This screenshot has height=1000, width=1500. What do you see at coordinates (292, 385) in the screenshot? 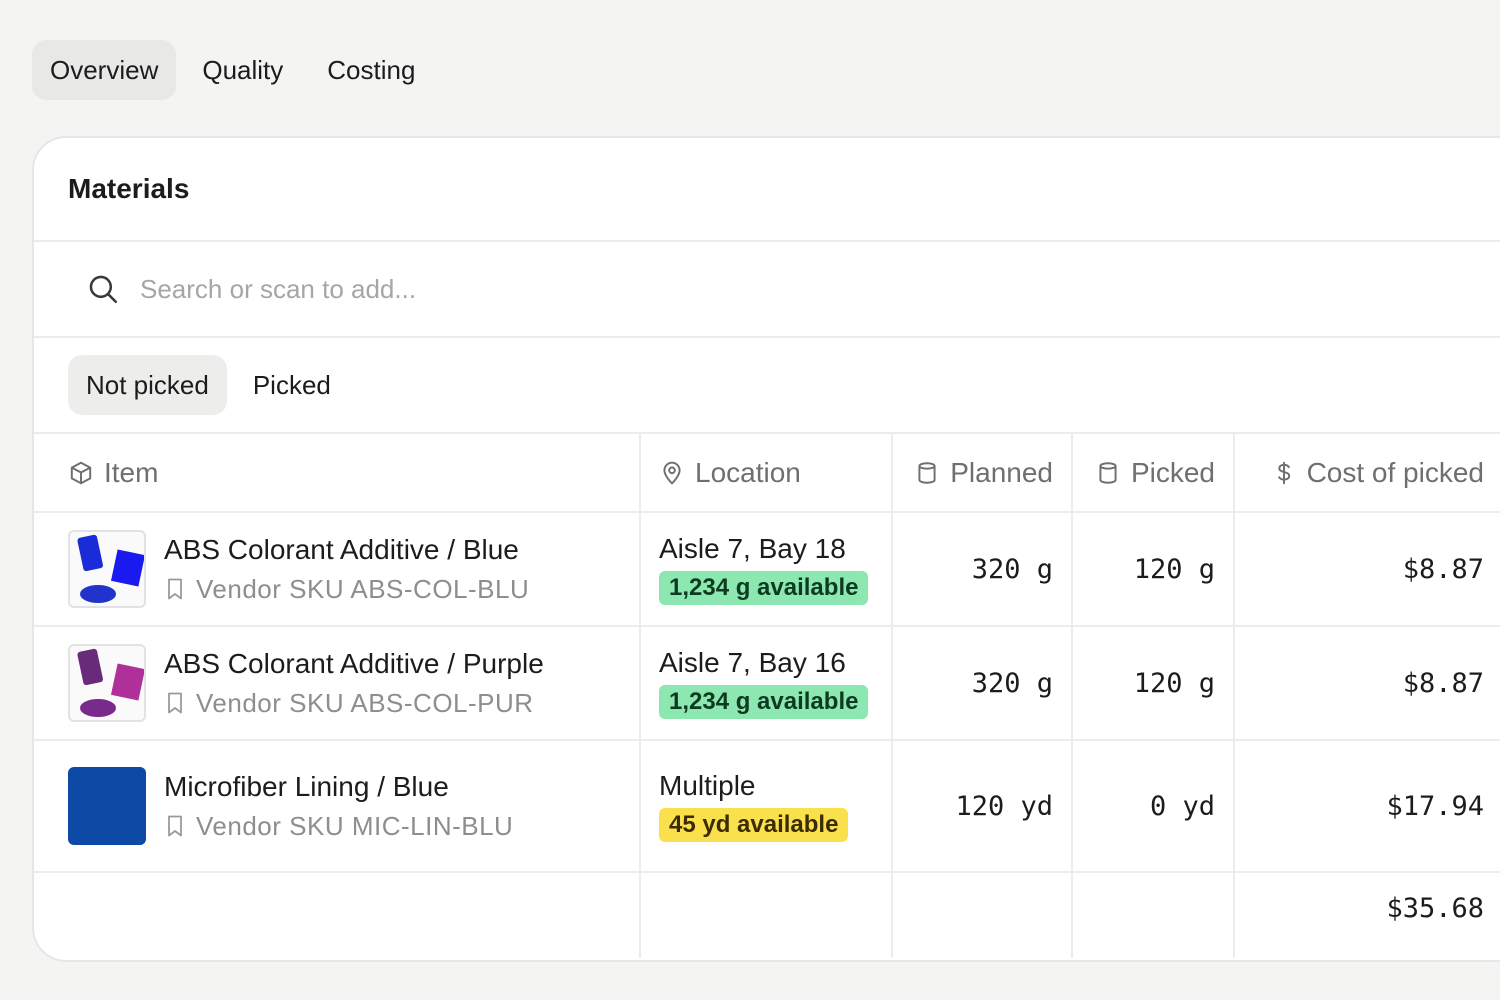
I see `filter-picked: Picked` at bounding box center [292, 385].